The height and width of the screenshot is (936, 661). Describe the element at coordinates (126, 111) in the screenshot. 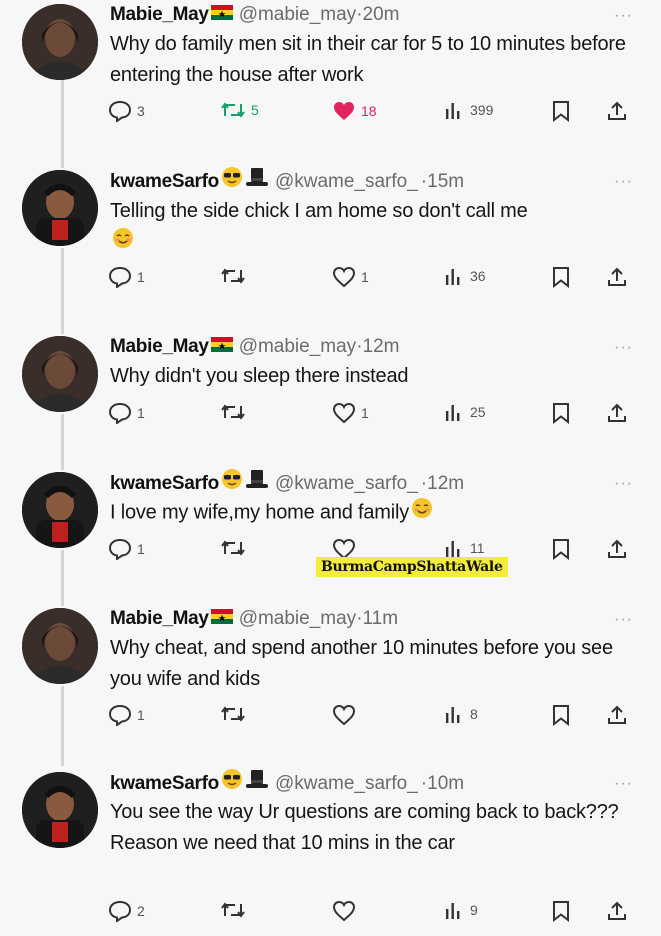

I see `reply-button: 3` at that location.